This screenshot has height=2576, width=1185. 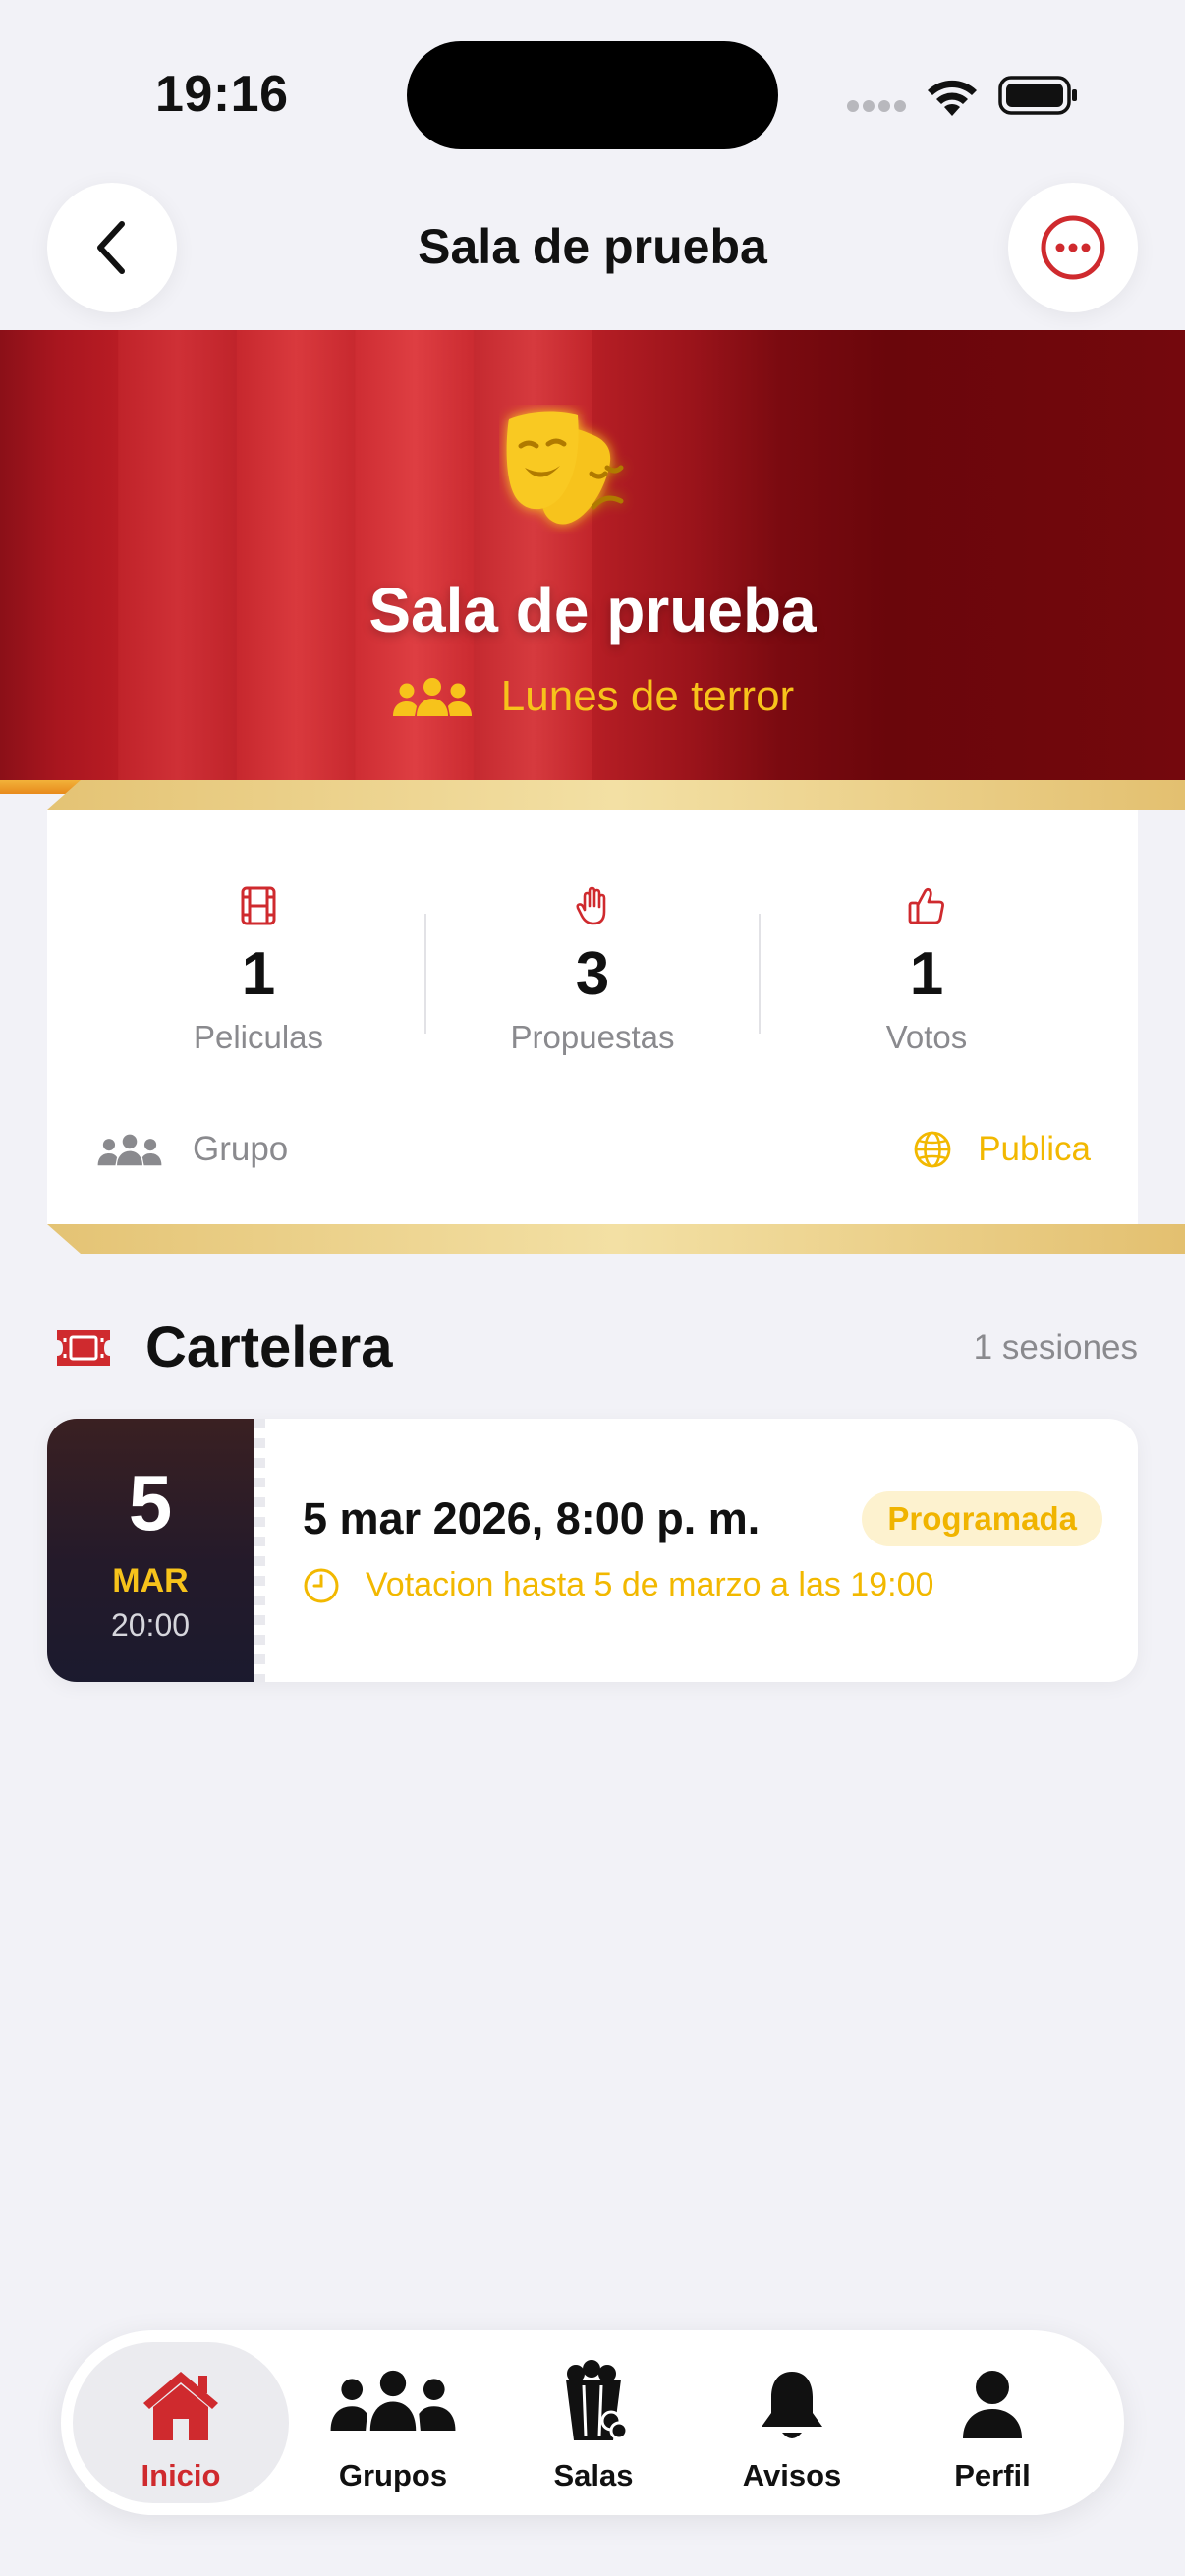 I want to click on stat-label: Propuestas, so click(x=592, y=1037).